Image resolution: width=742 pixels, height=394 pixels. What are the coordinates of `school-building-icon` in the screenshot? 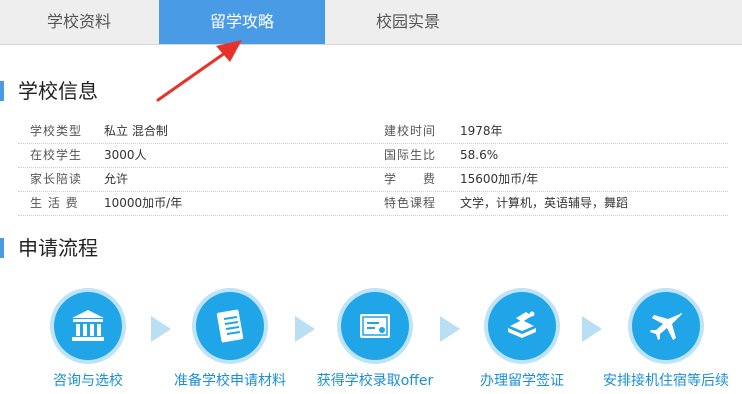 It's located at (88, 325).